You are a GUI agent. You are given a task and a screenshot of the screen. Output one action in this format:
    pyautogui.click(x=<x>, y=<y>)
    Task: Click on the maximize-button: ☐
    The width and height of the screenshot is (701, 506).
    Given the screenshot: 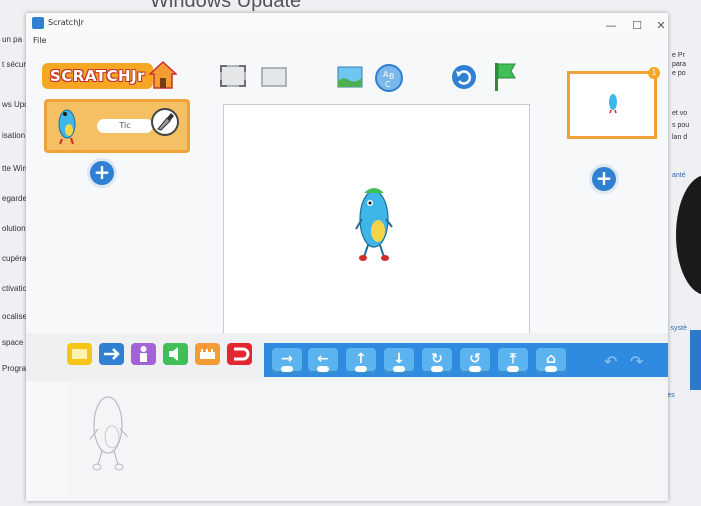 What is the action you would take?
    pyautogui.click(x=637, y=25)
    